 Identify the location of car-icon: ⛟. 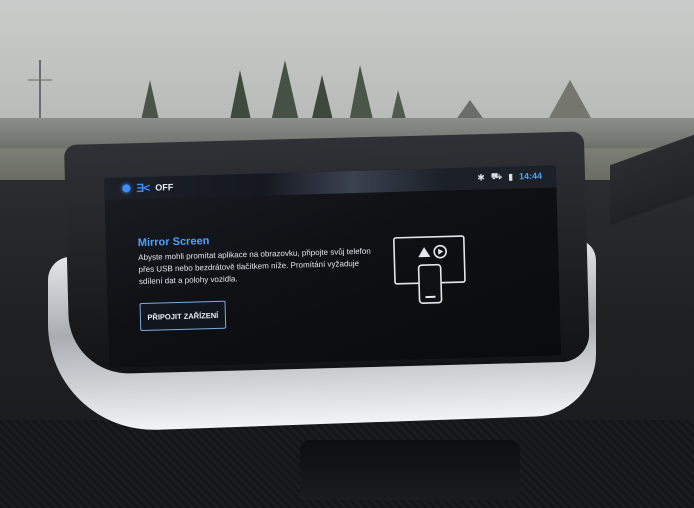
(496, 176).